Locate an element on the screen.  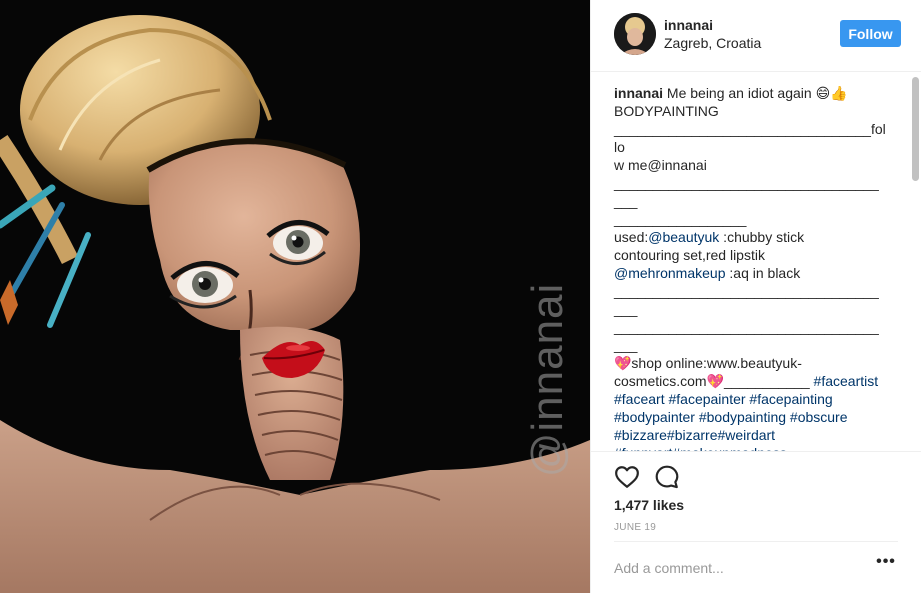
caption-line: #faceart #facepainter #facepainting is located at coordinates (750, 399).